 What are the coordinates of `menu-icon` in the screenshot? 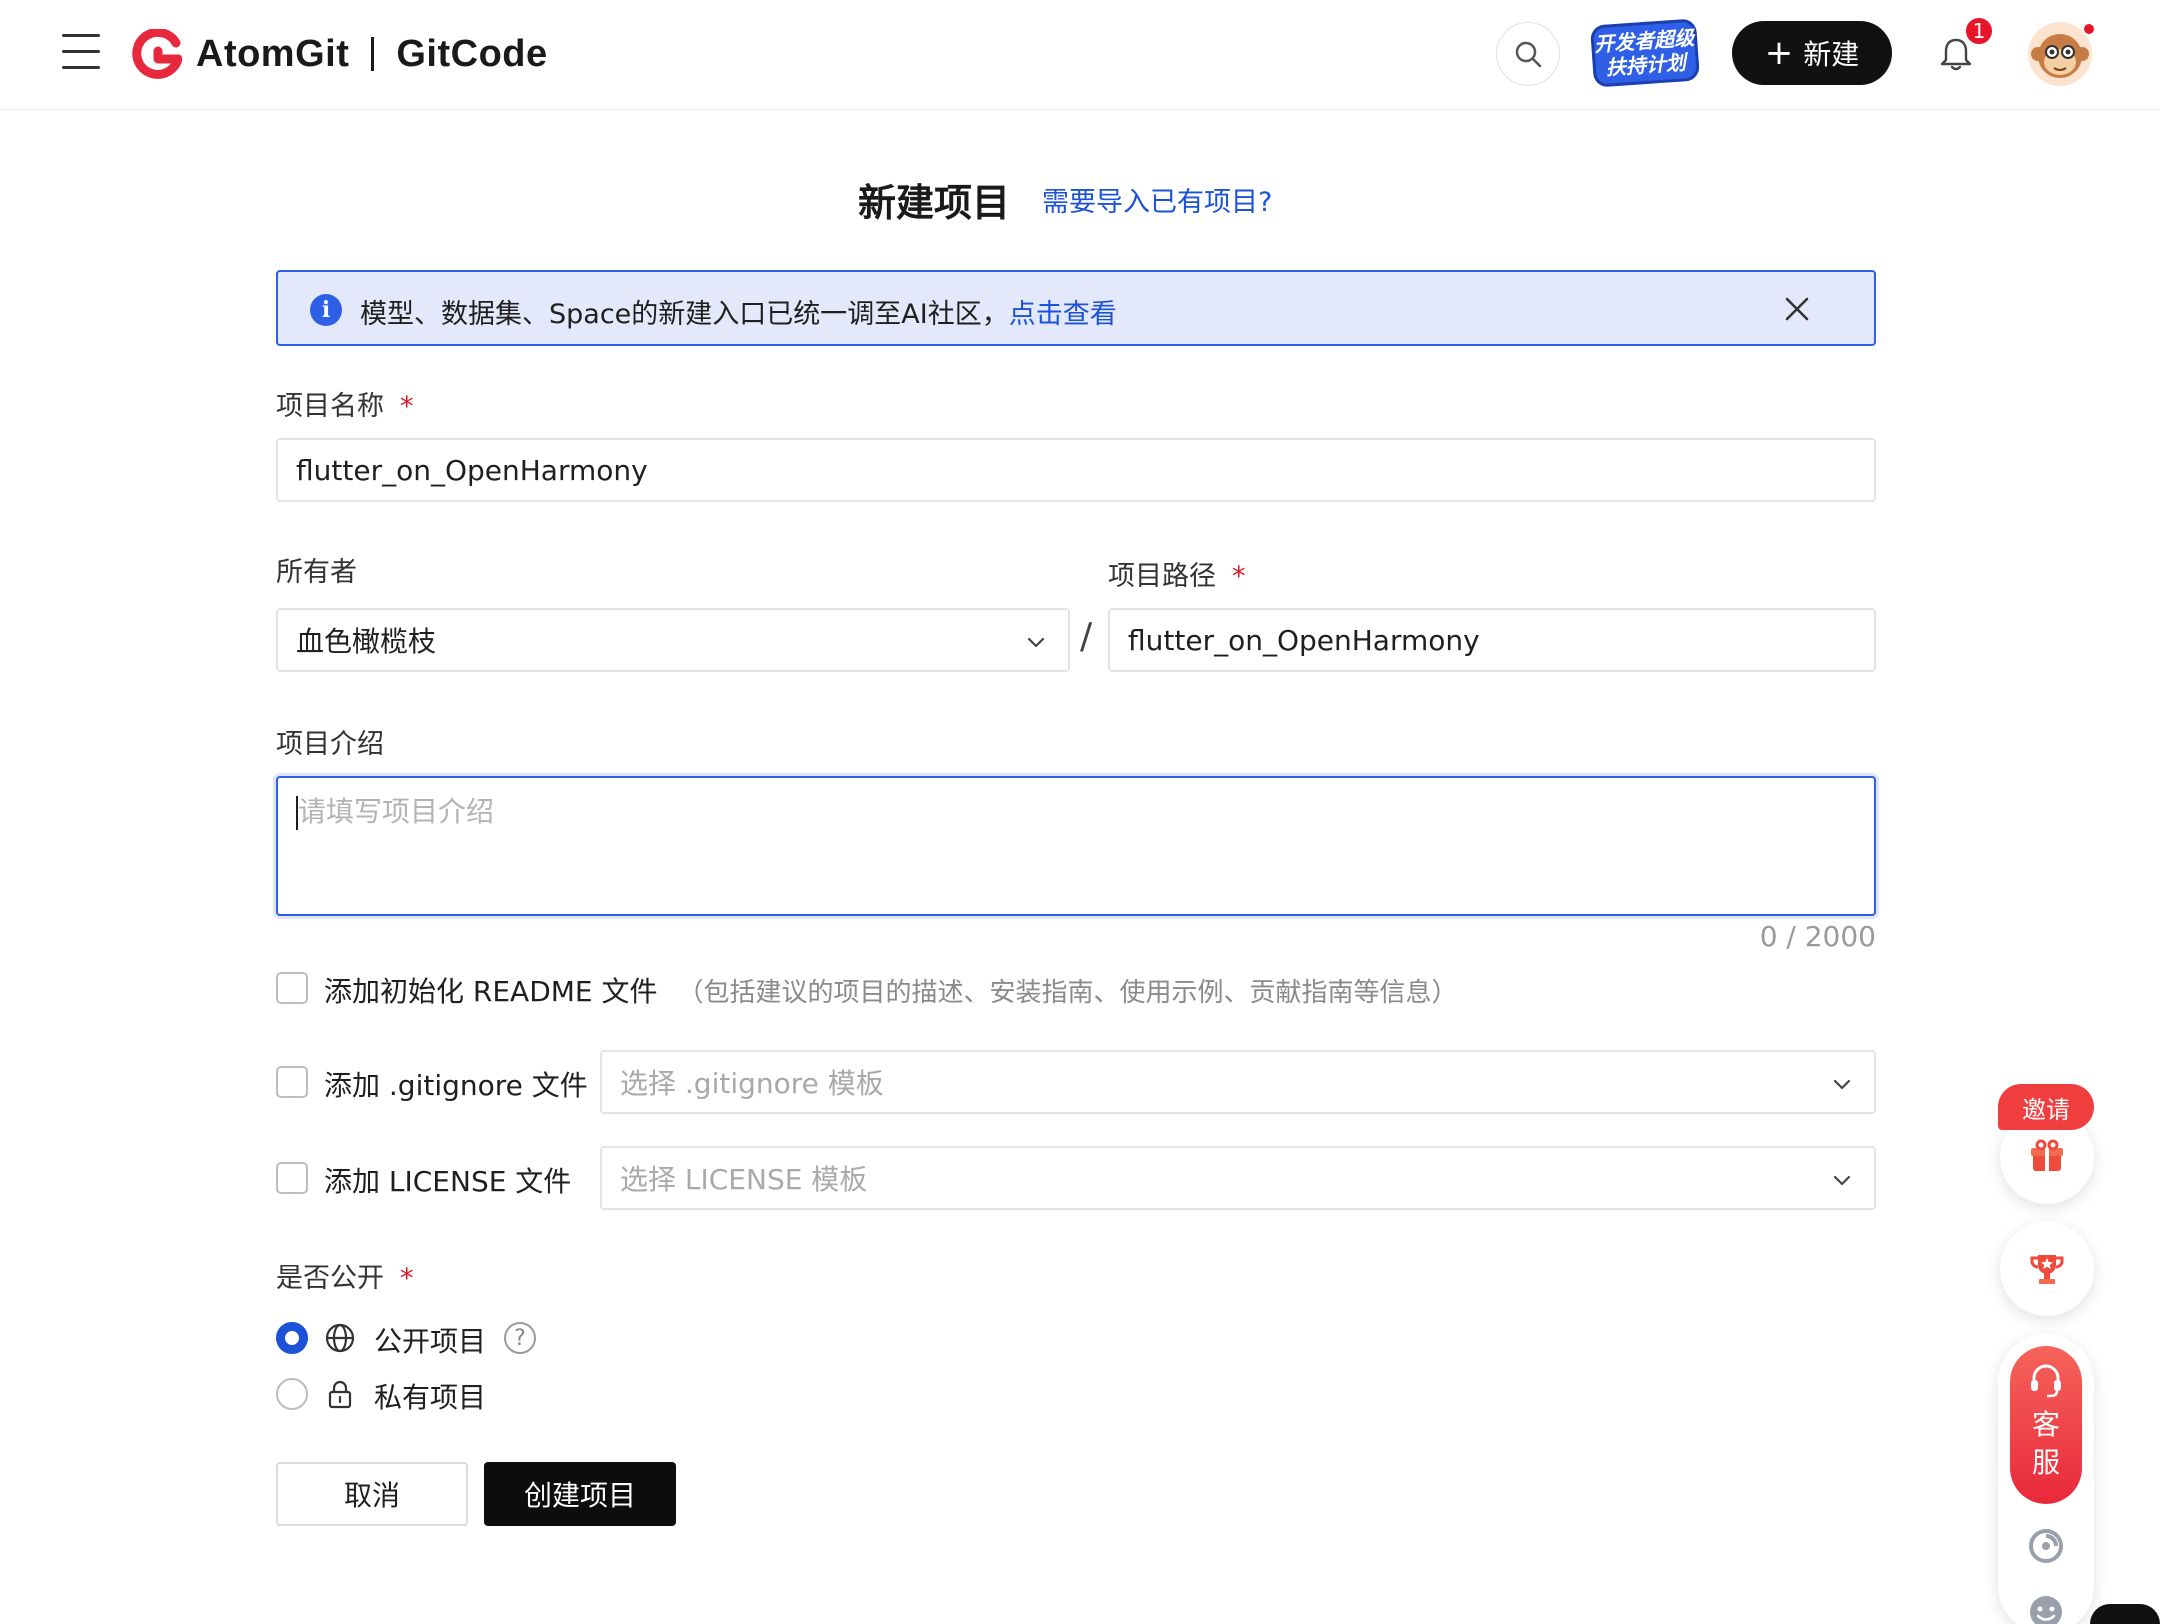 It's located at (82, 54).